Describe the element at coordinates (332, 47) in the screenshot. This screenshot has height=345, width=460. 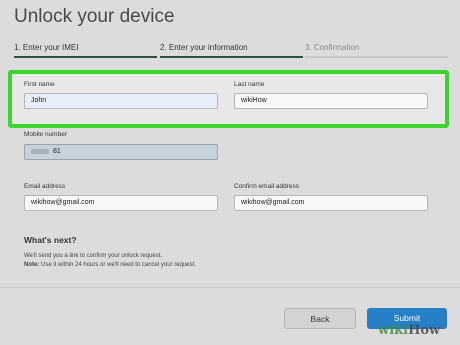
I see `step-3-label: 3. Confirmation` at that location.